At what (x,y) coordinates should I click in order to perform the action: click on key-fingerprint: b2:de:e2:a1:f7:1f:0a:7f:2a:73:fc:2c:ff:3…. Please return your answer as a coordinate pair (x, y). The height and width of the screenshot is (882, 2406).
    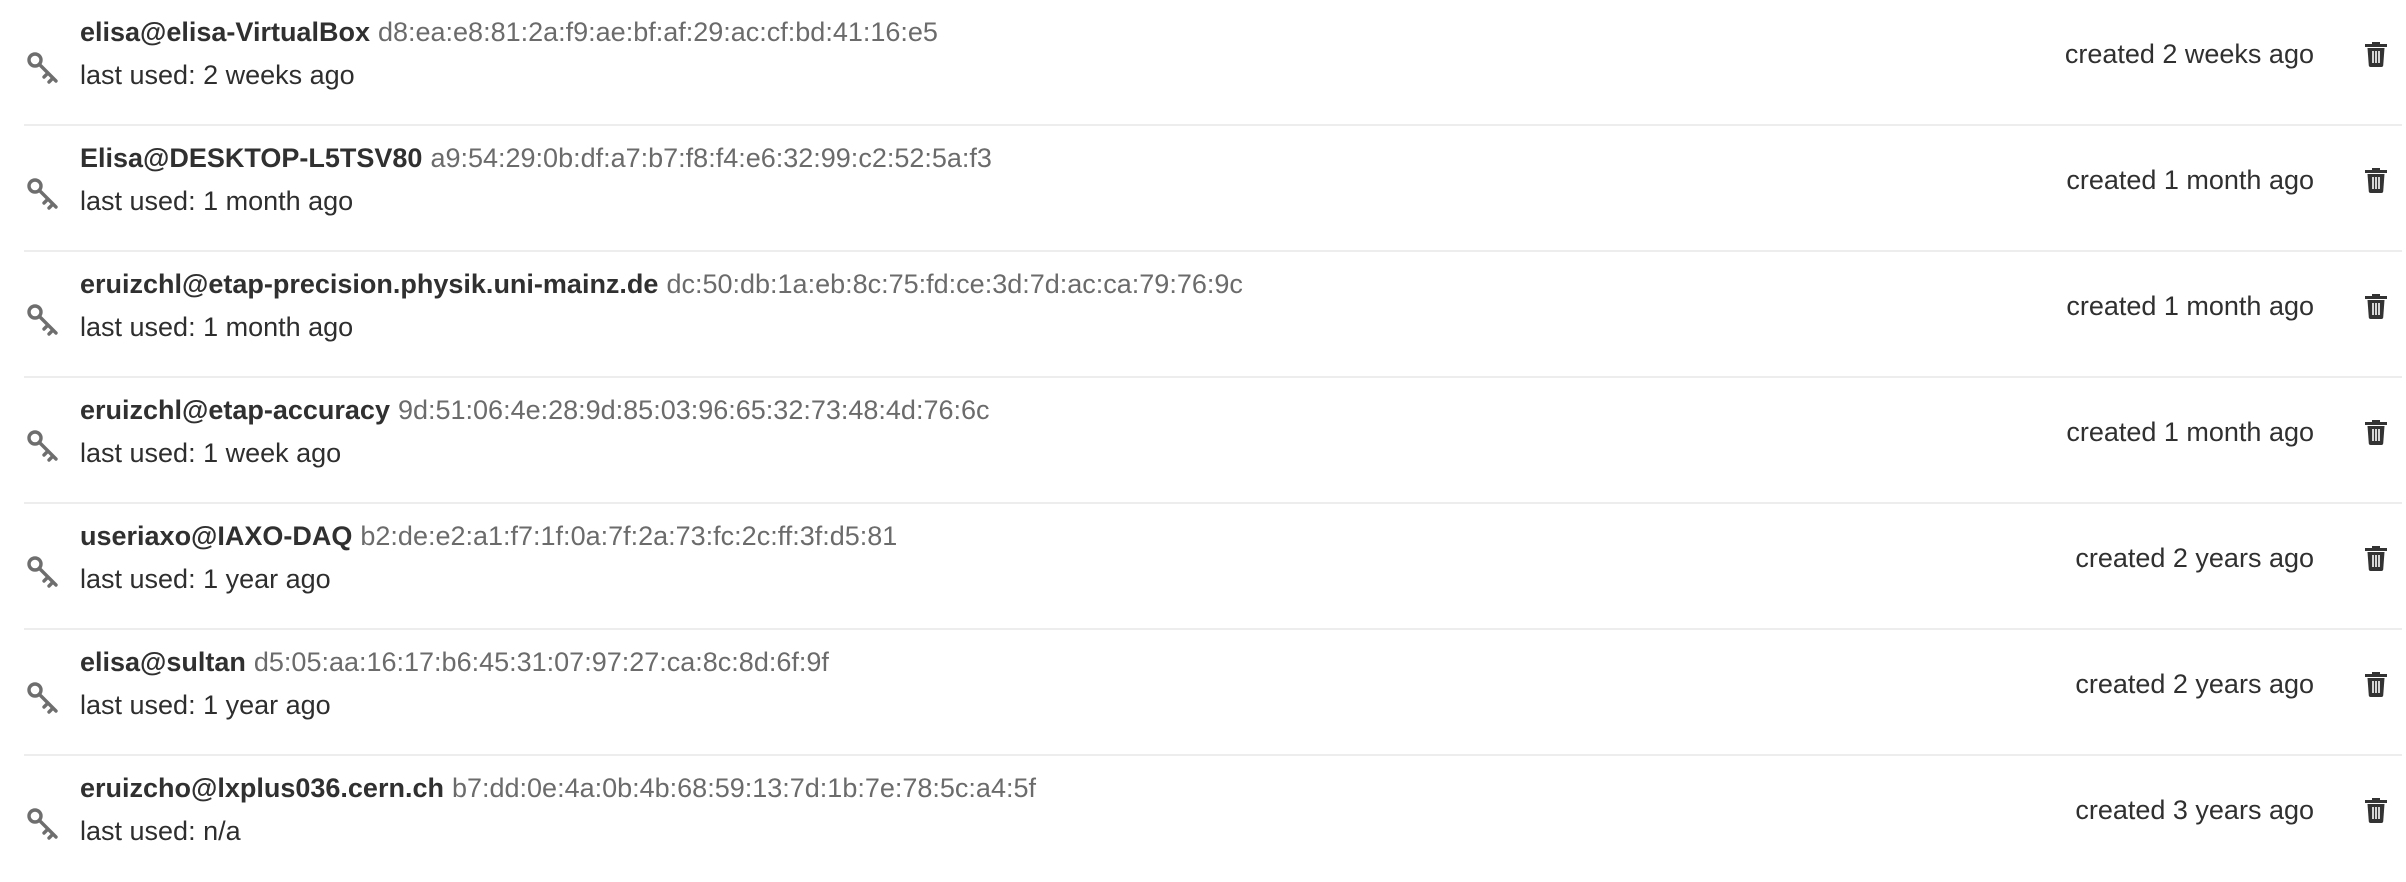
    Looking at the image, I should click on (629, 536).